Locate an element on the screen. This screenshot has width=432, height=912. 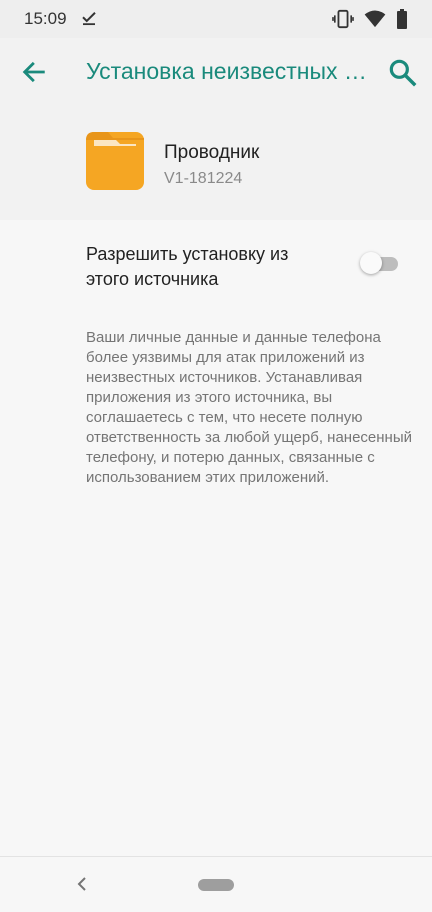
setting-label: Разрешить установку из этого источника is located at coordinates (187, 266).